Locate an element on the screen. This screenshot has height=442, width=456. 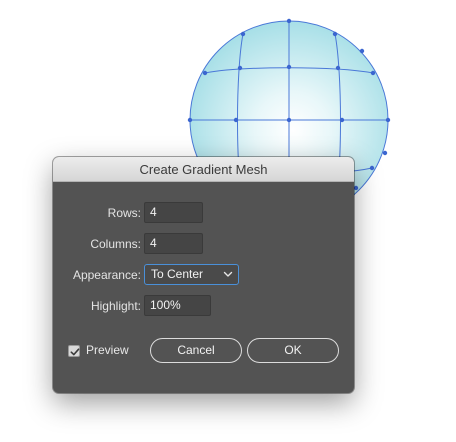
preview-checkbox is located at coordinates (74, 351).